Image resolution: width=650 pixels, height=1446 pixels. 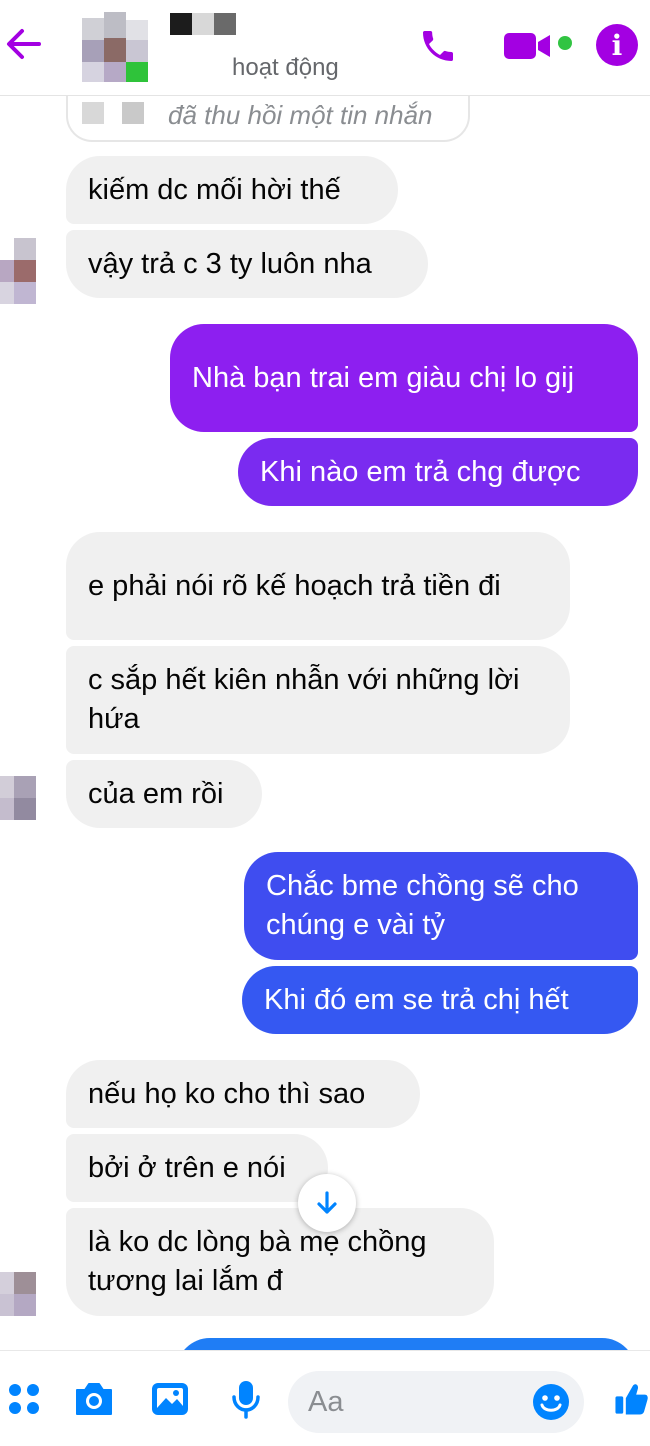 What do you see at coordinates (325, 48) in the screenshot?
I see `chat-header: hoạt động i` at bounding box center [325, 48].